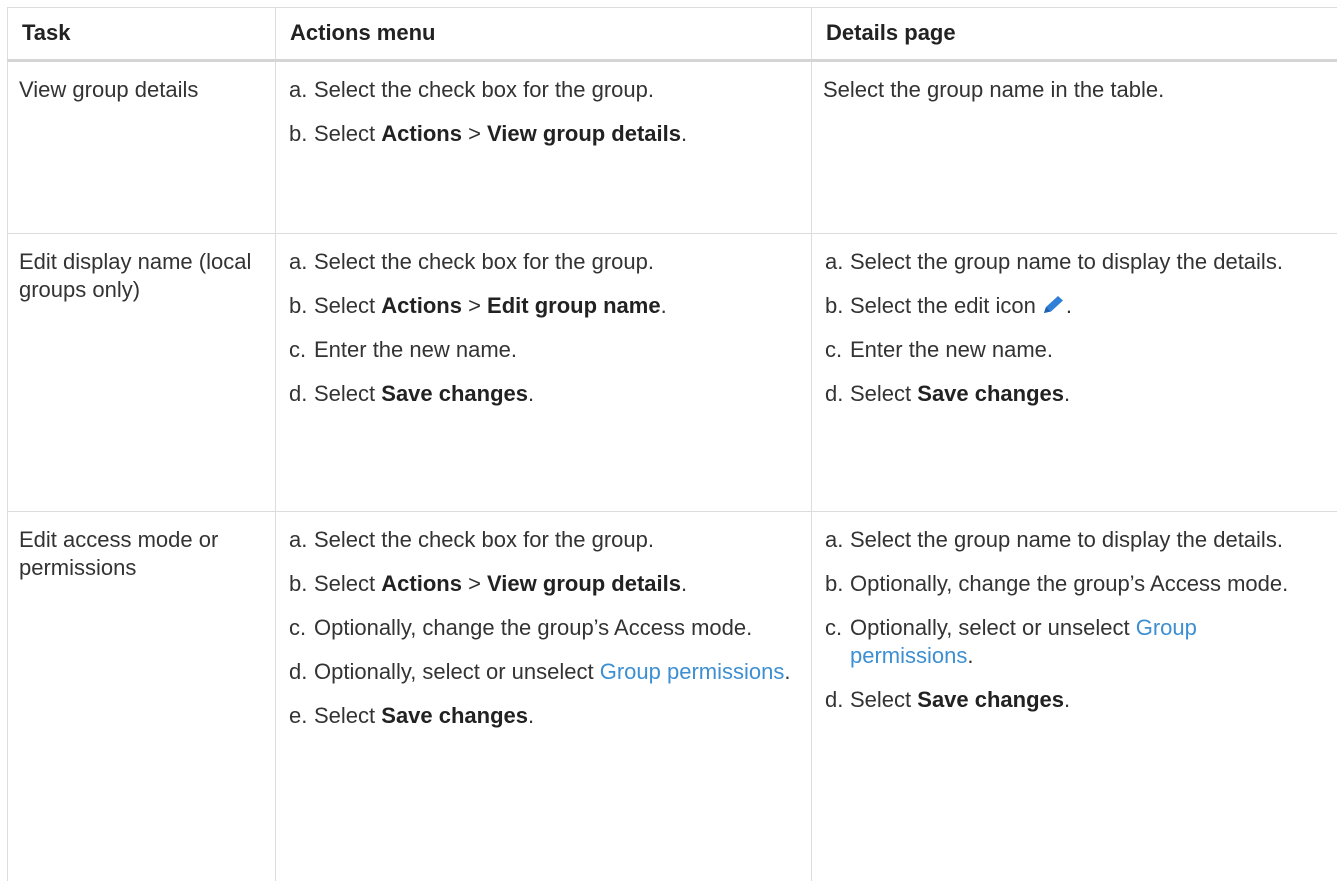  What do you see at coordinates (1074, 350) in the screenshot?
I see `step-item: c.Enter the new name.` at bounding box center [1074, 350].